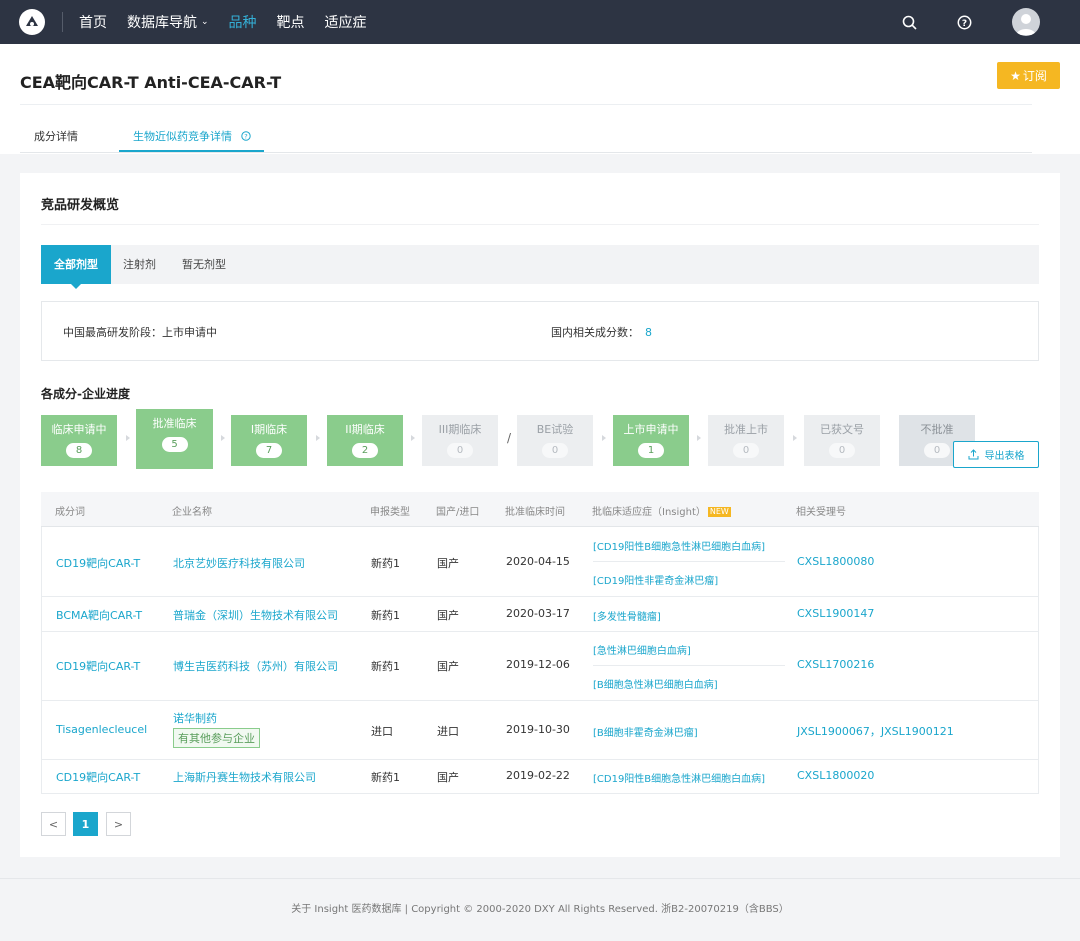 This screenshot has width=1080, height=941. Describe the element at coordinates (168, 22) in the screenshot. I see `nav-database: 数据库导航 ⌄` at that location.